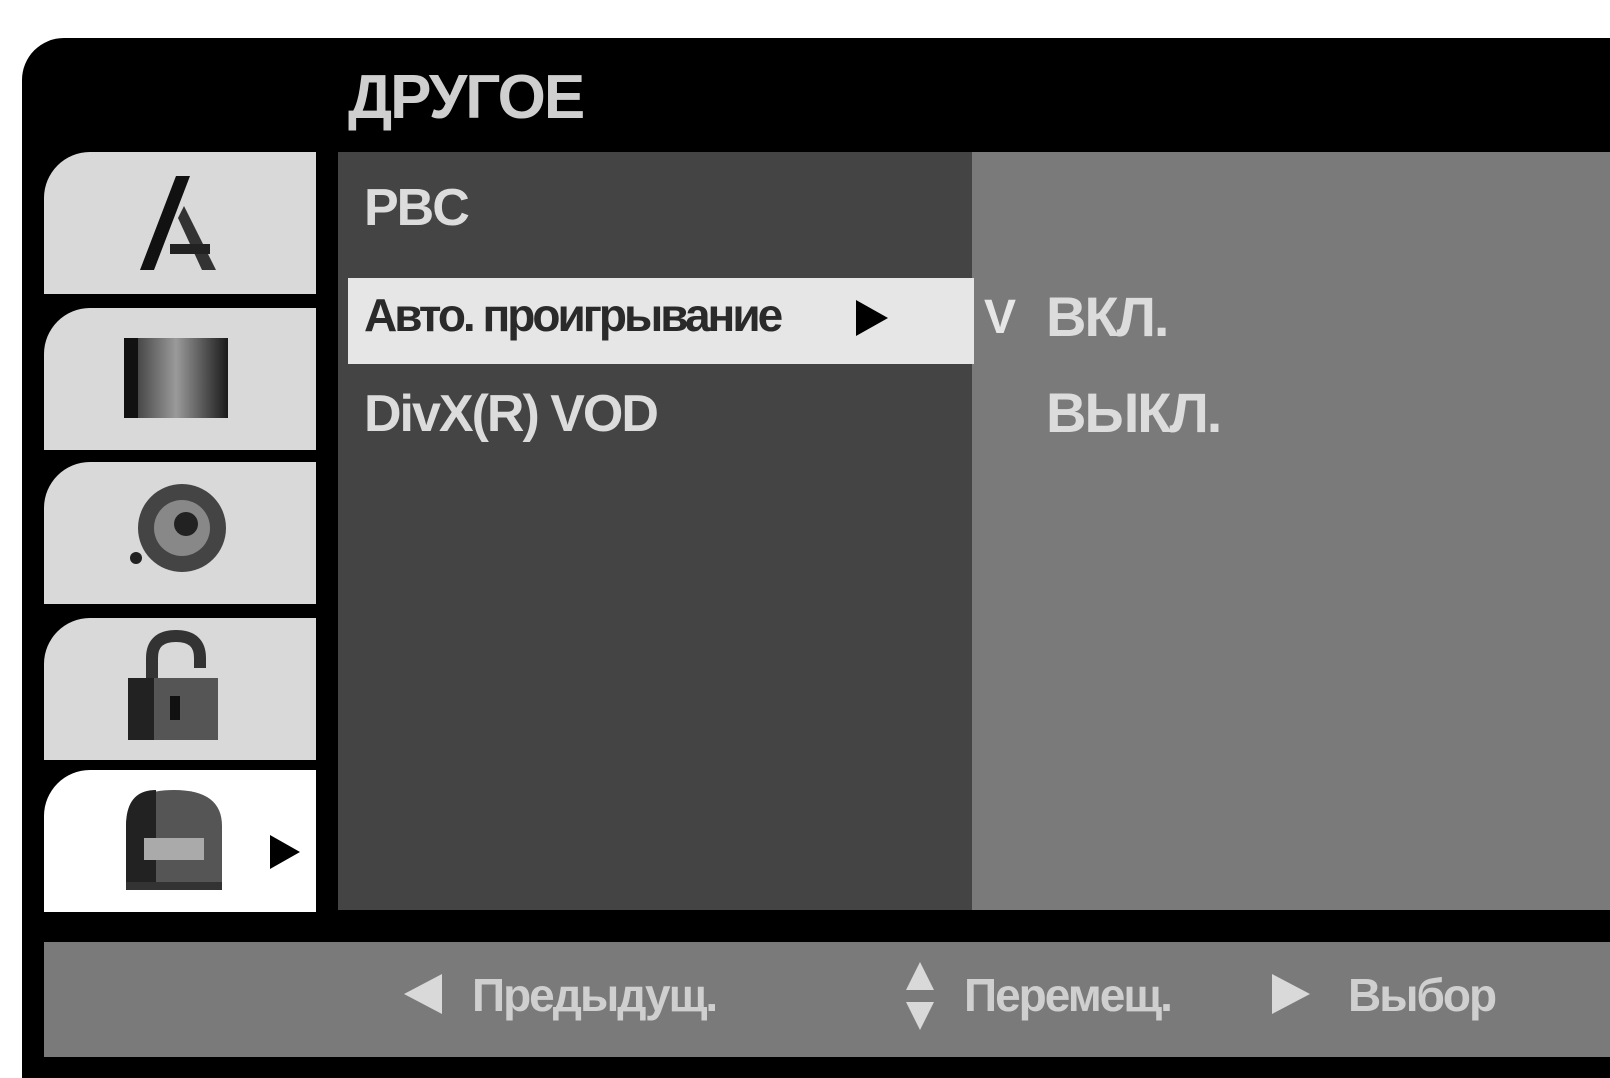 The width and height of the screenshot is (1610, 1078). Describe the element at coordinates (595, 995) in the screenshot. I see `hint-back: Предыдущ.` at that location.